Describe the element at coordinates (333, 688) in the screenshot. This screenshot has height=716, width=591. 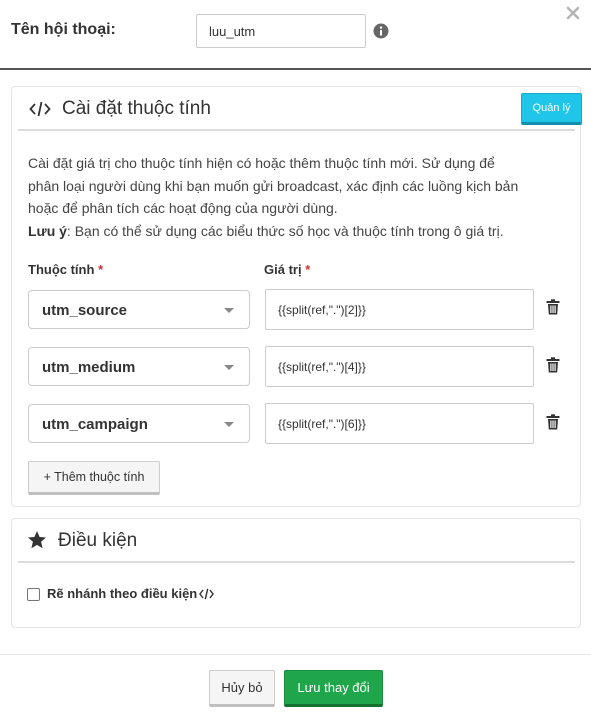
I see `save-changes-button: Lưu thay đổi` at that location.